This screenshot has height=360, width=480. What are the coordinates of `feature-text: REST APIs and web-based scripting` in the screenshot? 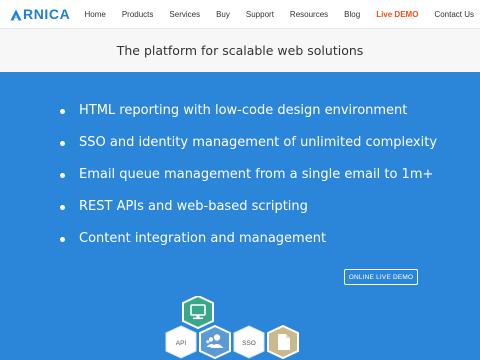 It's located at (193, 206).